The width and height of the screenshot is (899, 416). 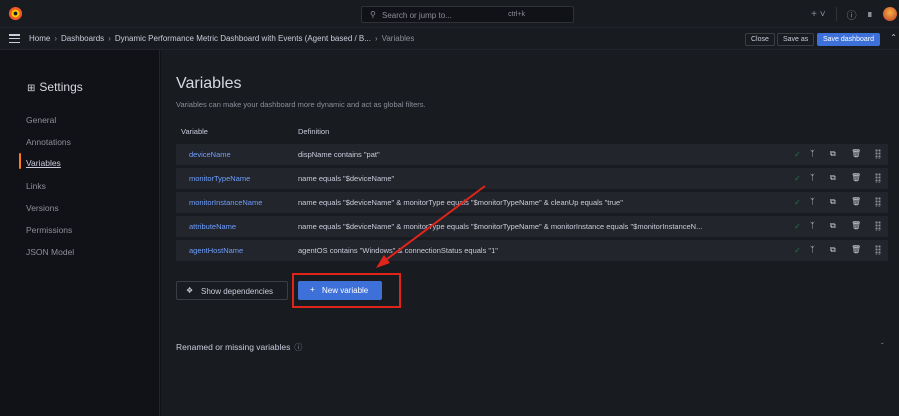 I want to click on chevron-down-icon: ˇ, so click(x=882, y=346).